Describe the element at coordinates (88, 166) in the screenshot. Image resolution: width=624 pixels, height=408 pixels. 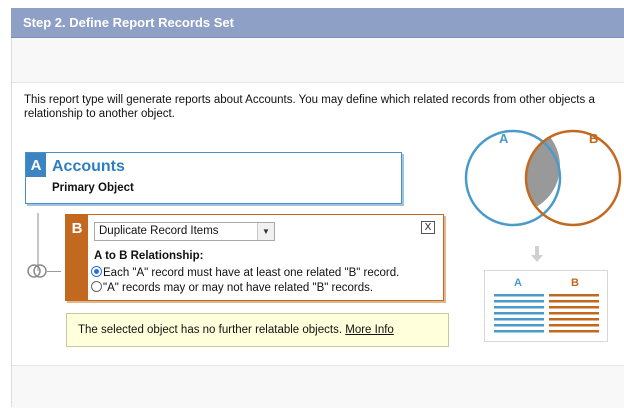
I see `primary-object-name: Accounts` at that location.